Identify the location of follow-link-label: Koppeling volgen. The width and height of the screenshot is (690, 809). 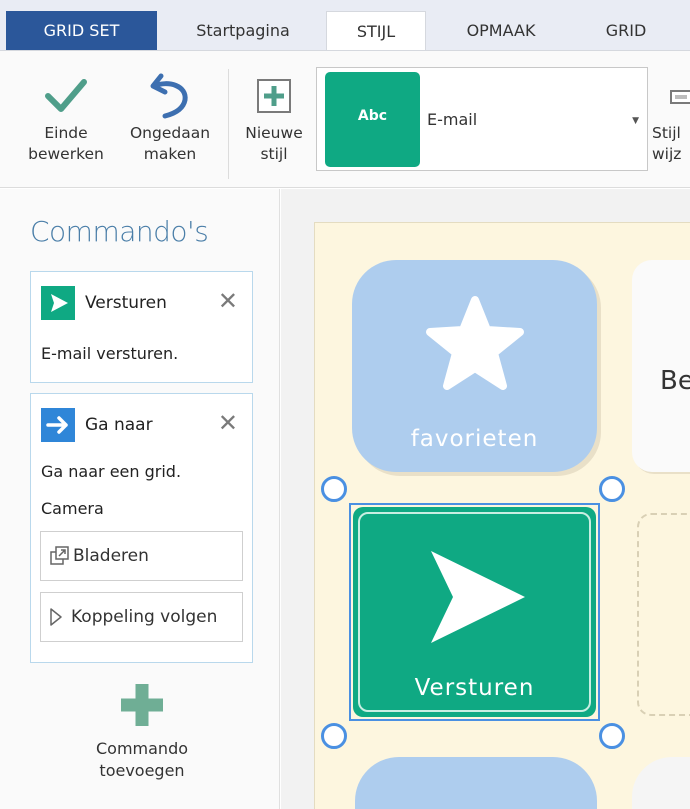
(144, 617).